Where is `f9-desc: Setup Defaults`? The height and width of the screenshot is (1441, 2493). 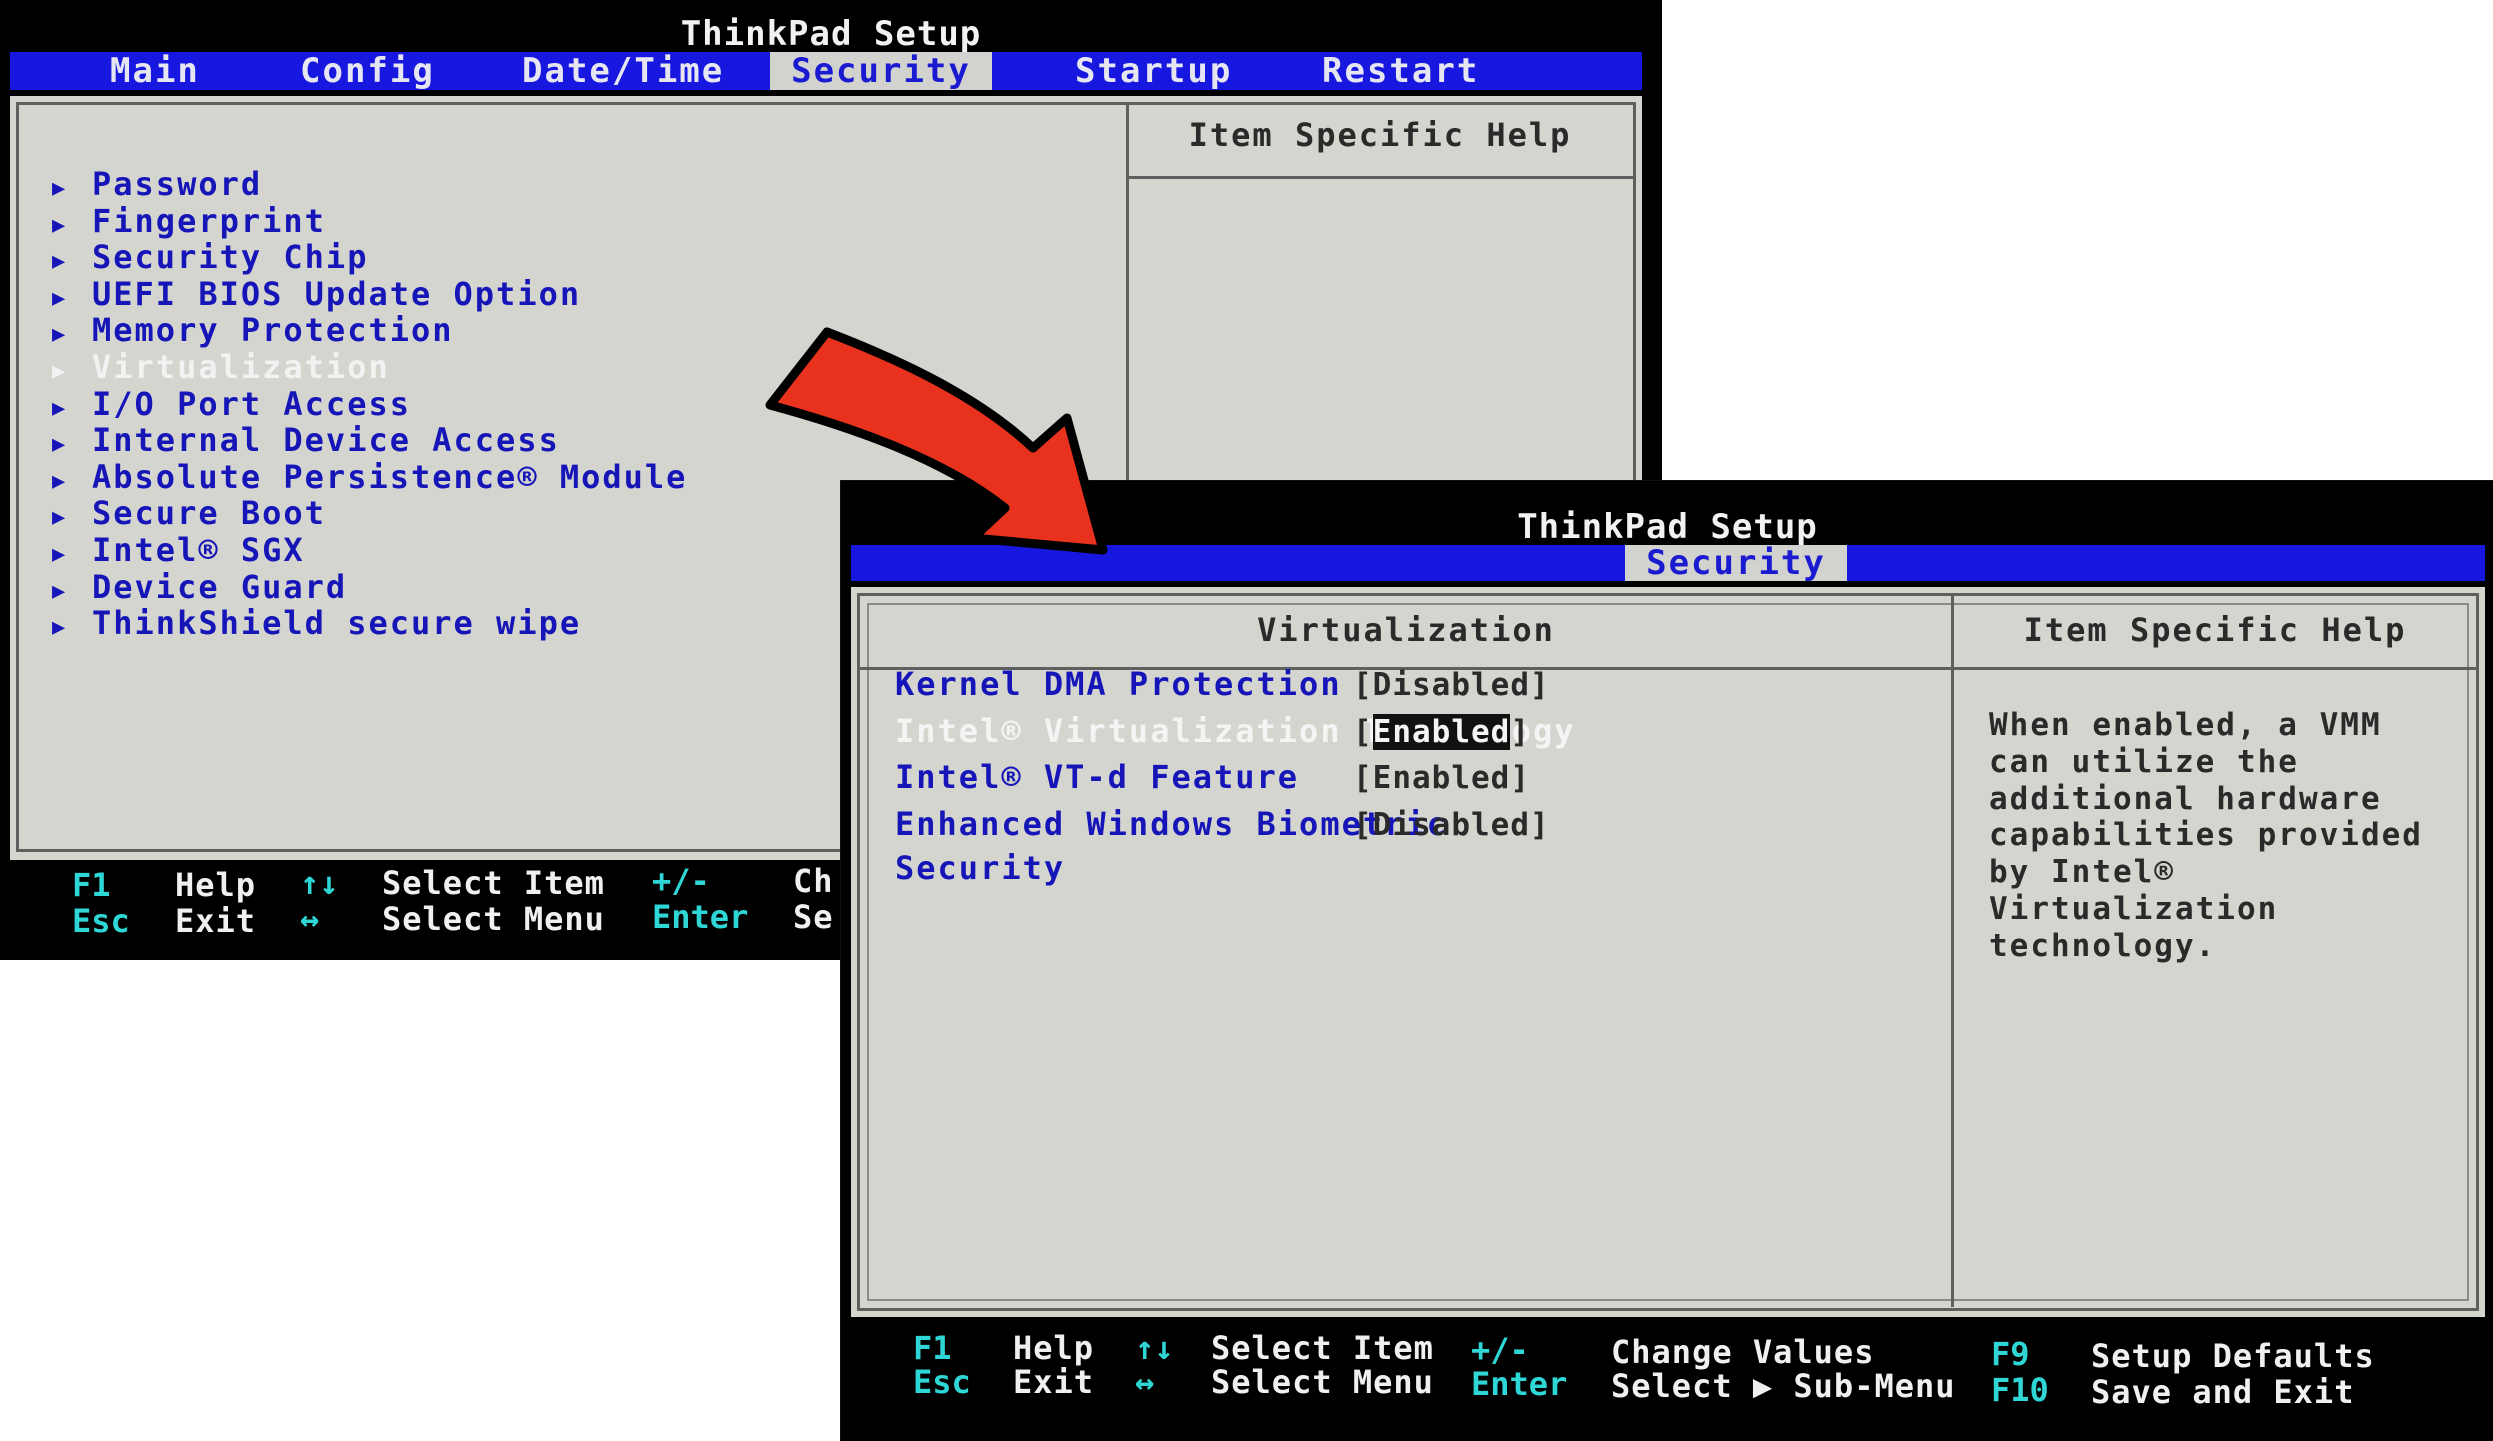
f9-desc: Setup Defaults is located at coordinates (2233, 1356).